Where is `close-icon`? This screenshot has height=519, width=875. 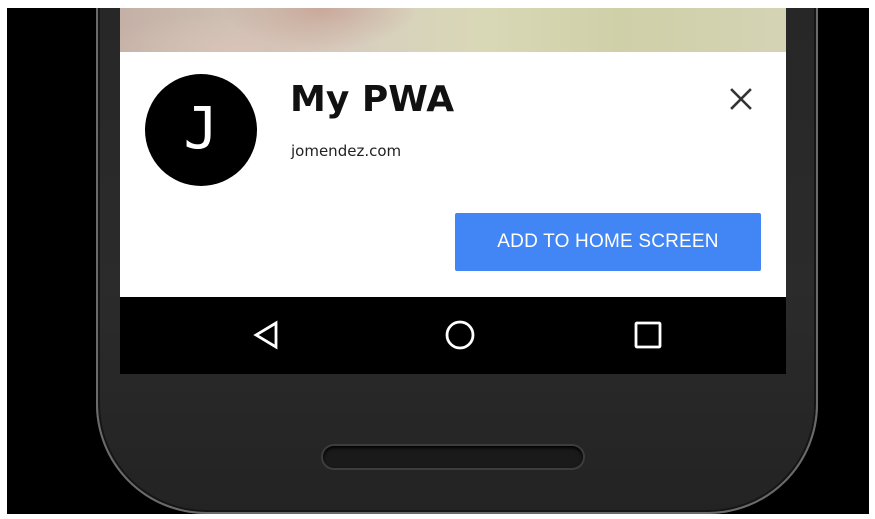 close-icon is located at coordinates (741, 99).